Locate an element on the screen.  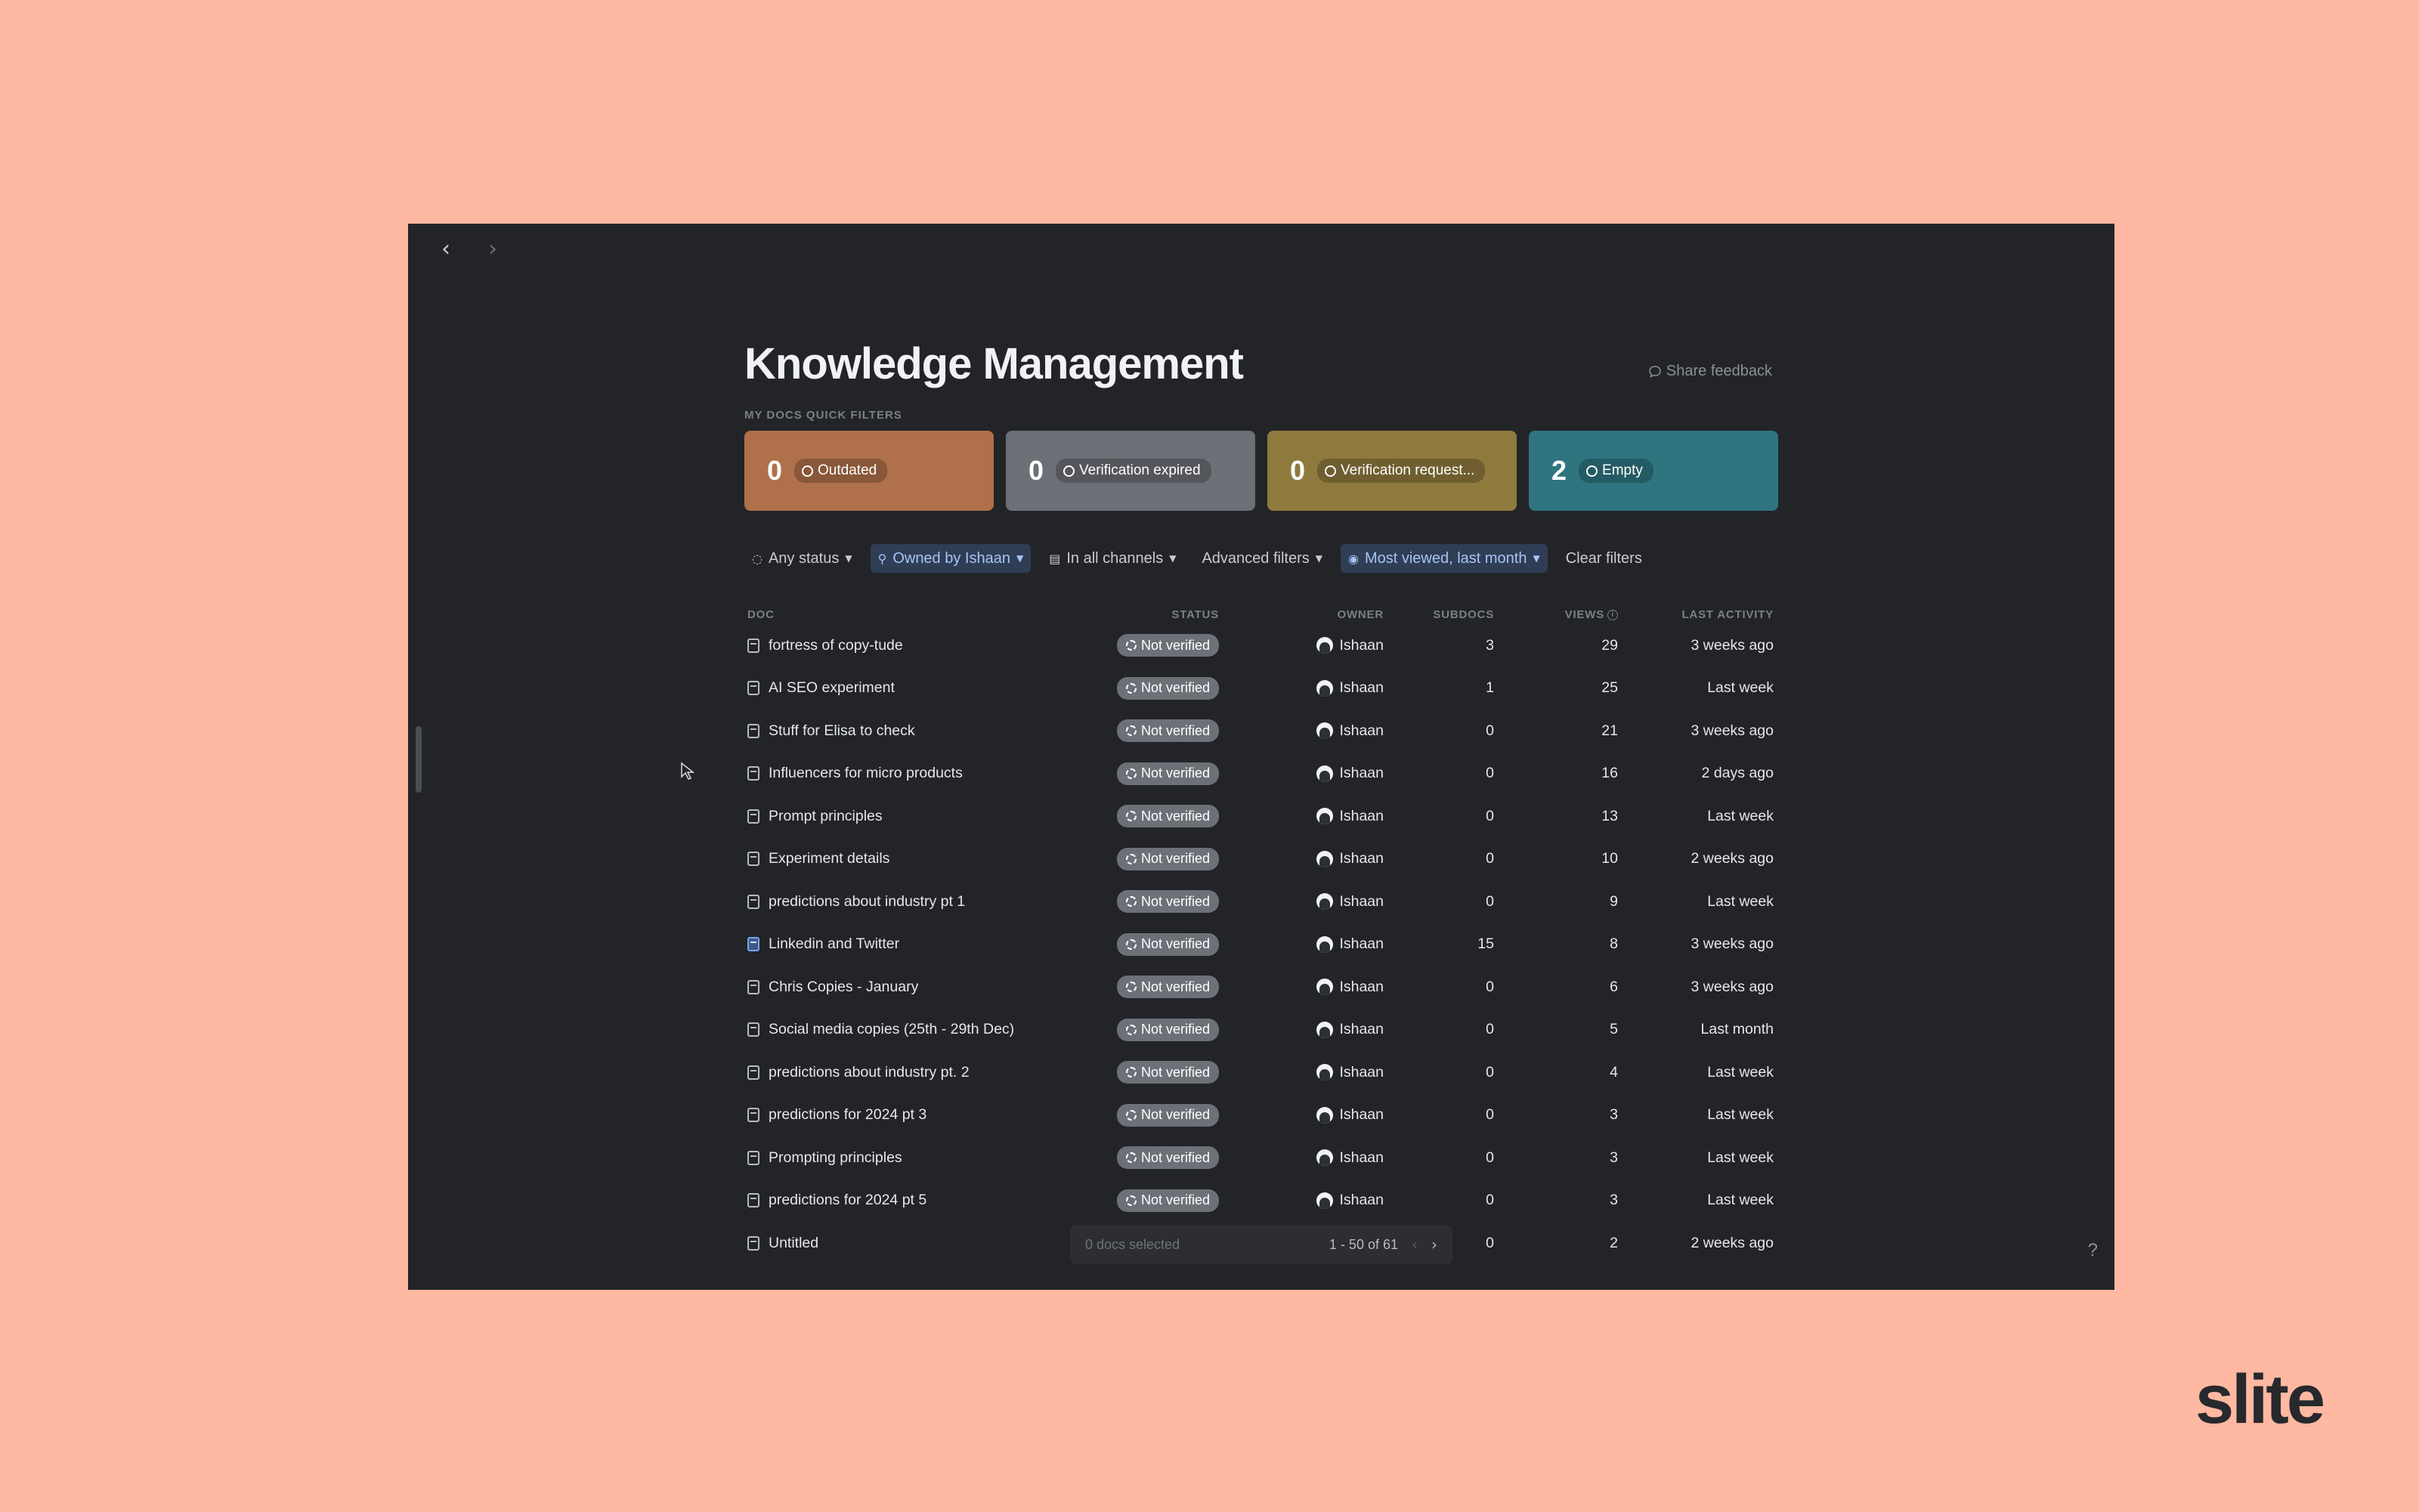
verification-expired-card: 0 Verification expired is located at coordinates (1130, 471).